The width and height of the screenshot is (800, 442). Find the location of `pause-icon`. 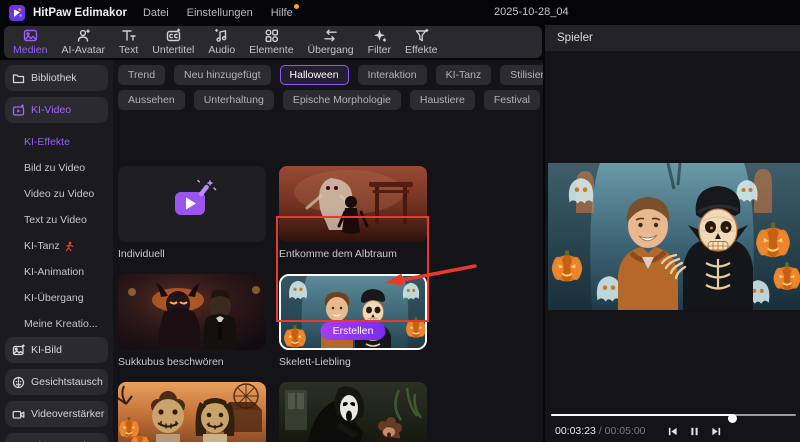

pause-icon is located at coordinates (694, 431).